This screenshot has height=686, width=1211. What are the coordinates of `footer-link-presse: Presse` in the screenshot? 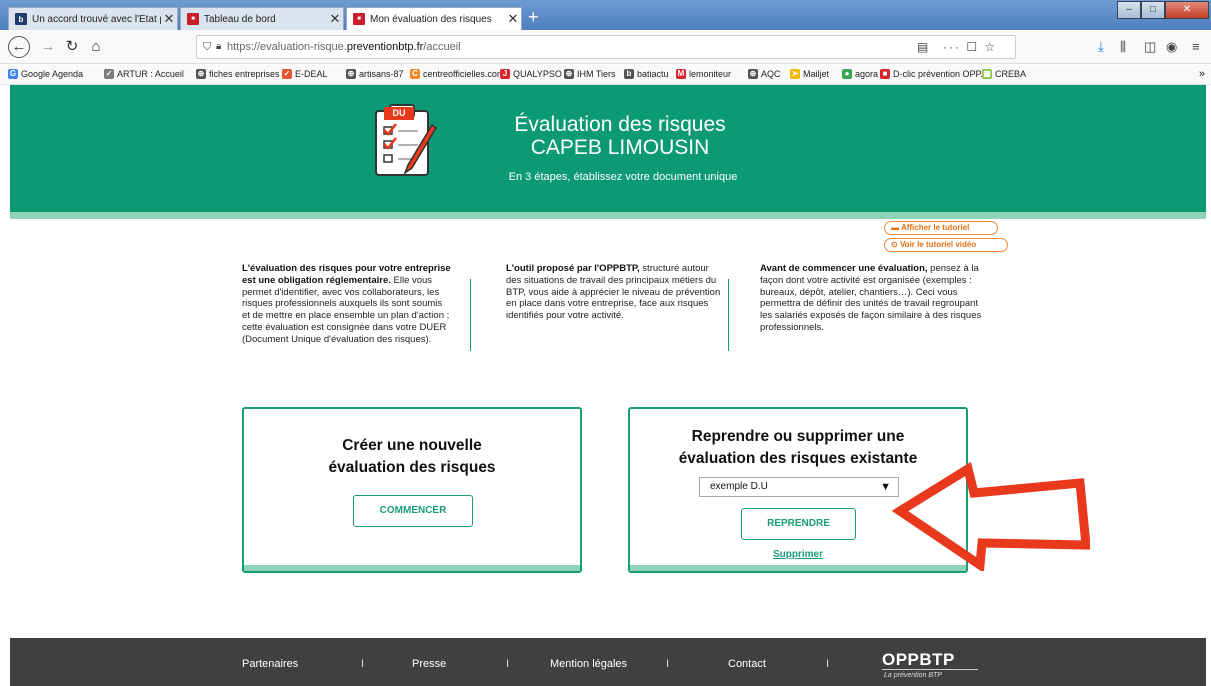 It's located at (429, 664).